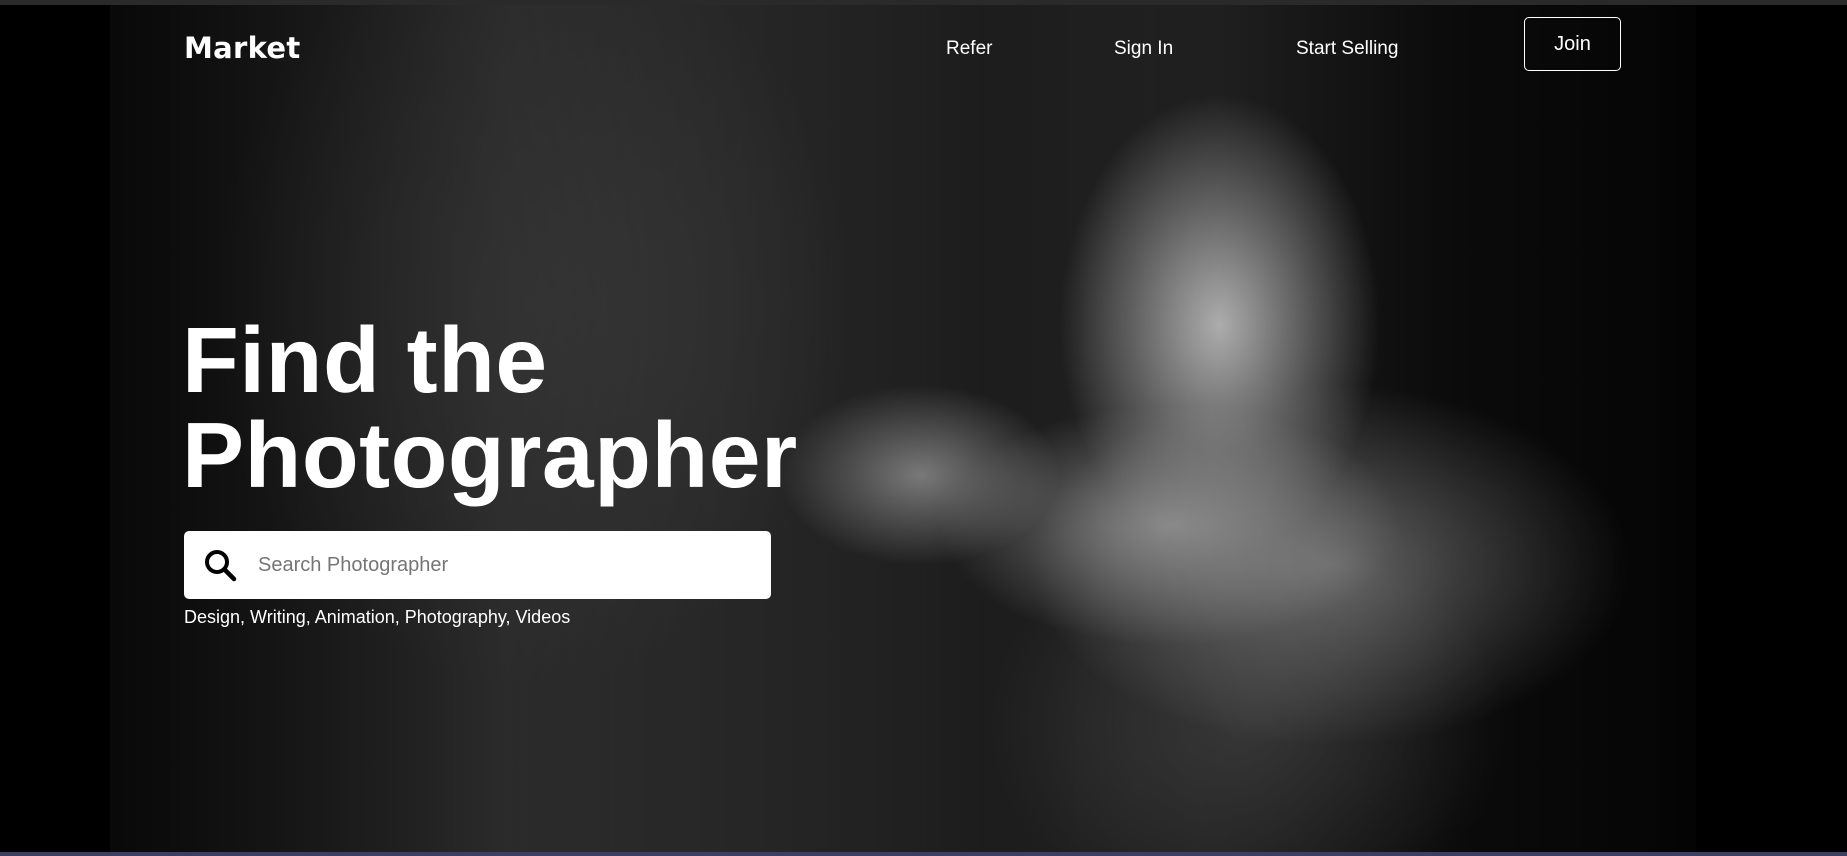 The image size is (1847, 856). What do you see at coordinates (498, 565) in the screenshot?
I see `search-input` at bounding box center [498, 565].